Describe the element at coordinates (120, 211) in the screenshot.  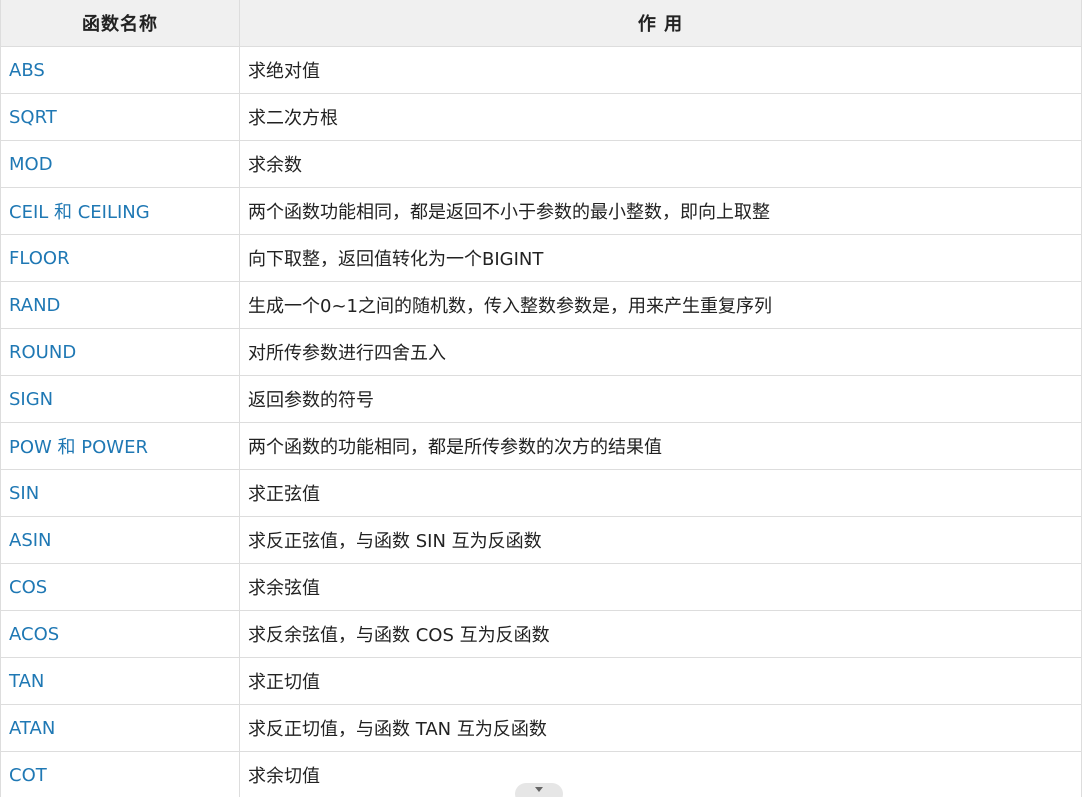
I see `function-name-cell: CEIL 和 CEILING` at that location.